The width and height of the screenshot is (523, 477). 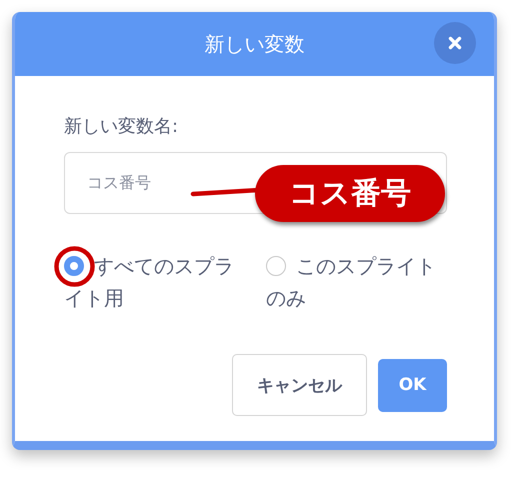 What do you see at coordinates (350, 193) in the screenshot?
I see `callout-label: コス番号` at bounding box center [350, 193].